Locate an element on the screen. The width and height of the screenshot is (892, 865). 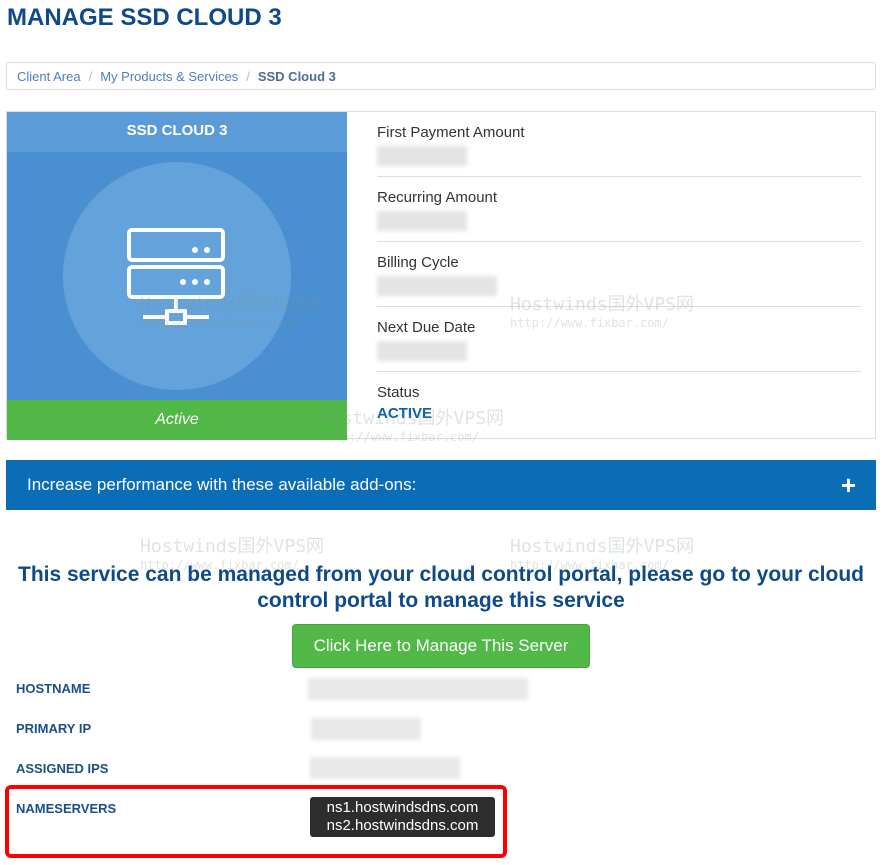
primary-ip-label: PRIMARY IP is located at coordinates (54, 728).